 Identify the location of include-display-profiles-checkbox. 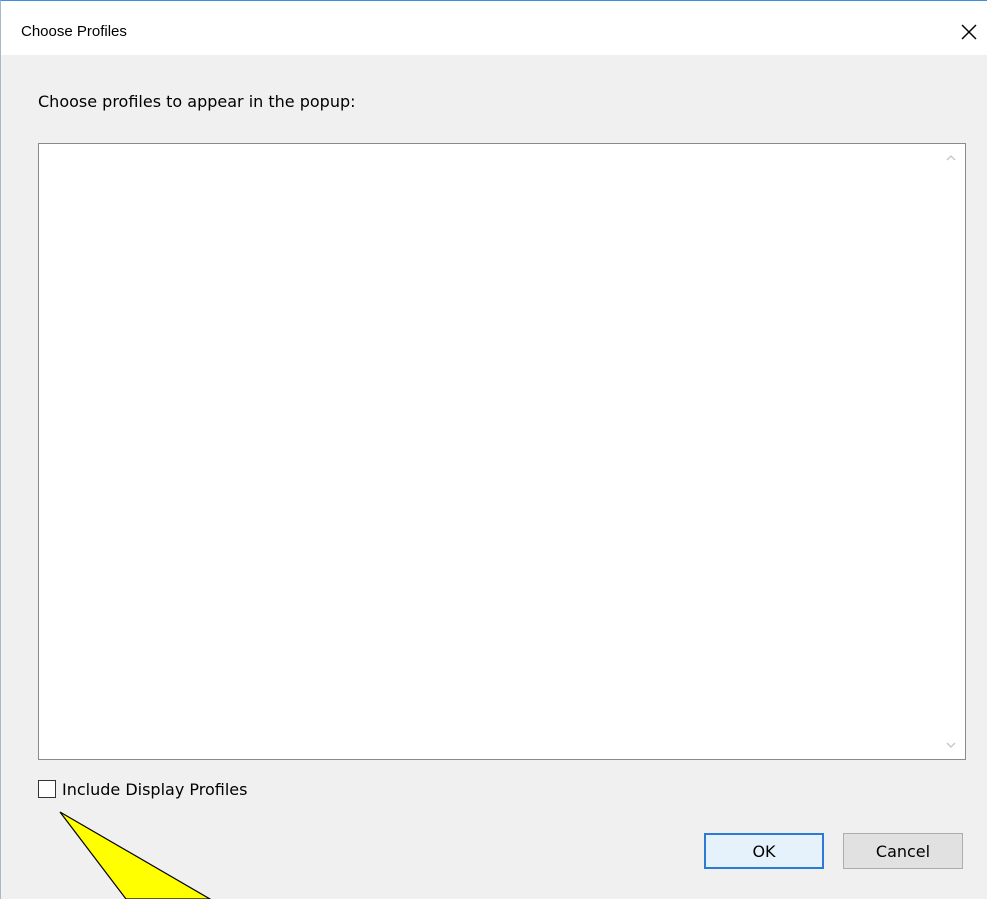
(47, 789).